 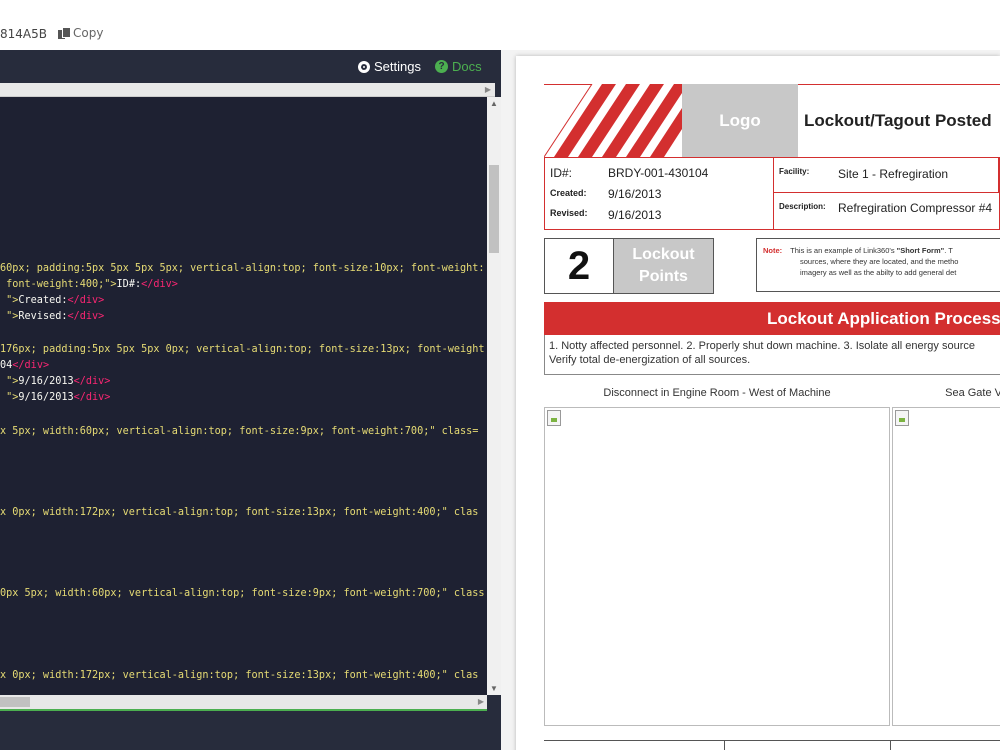 What do you see at coordinates (740, 120) in the screenshot?
I see `logo: Logo` at bounding box center [740, 120].